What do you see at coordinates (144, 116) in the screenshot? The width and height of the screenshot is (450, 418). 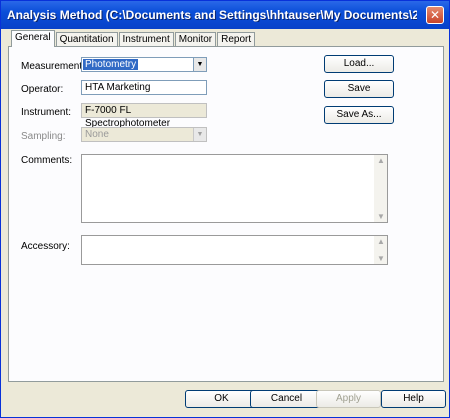 I see `instrument-value: F-7000 FL Spectrophotometer` at bounding box center [144, 116].